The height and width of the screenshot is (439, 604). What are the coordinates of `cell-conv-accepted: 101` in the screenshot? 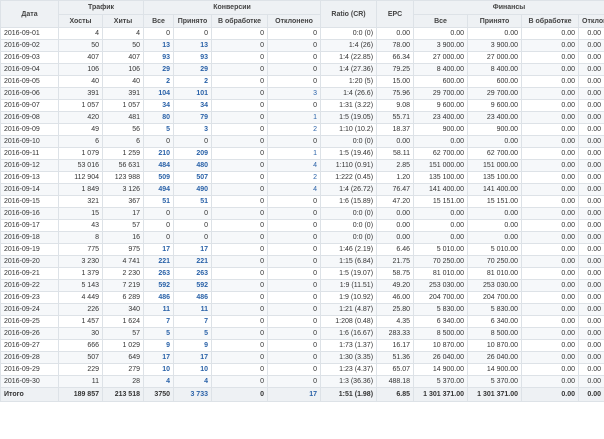 It's located at (192, 93).